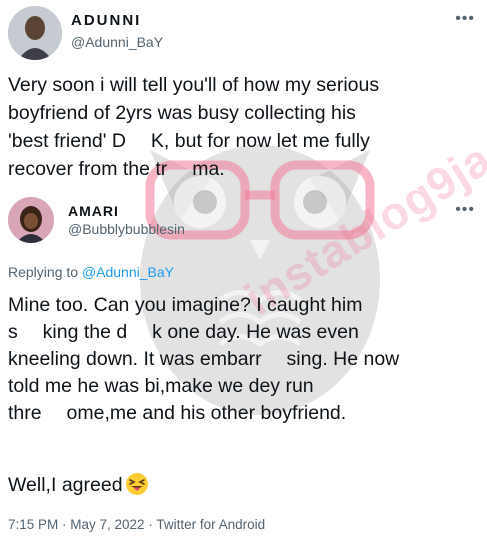 The image size is (487, 538). I want to click on replying-to-line: Replying to @Adunni_BaY, so click(91, 272).